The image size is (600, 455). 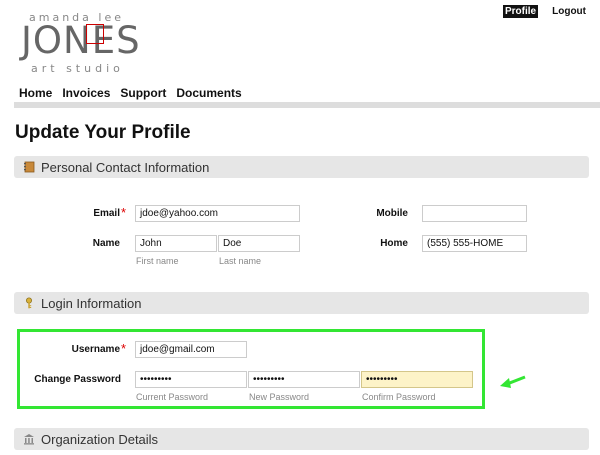 What do you see at coordinates (251, 369) in the screenshot?
I see `password-highlight-box` at bounding box center [251, 369].